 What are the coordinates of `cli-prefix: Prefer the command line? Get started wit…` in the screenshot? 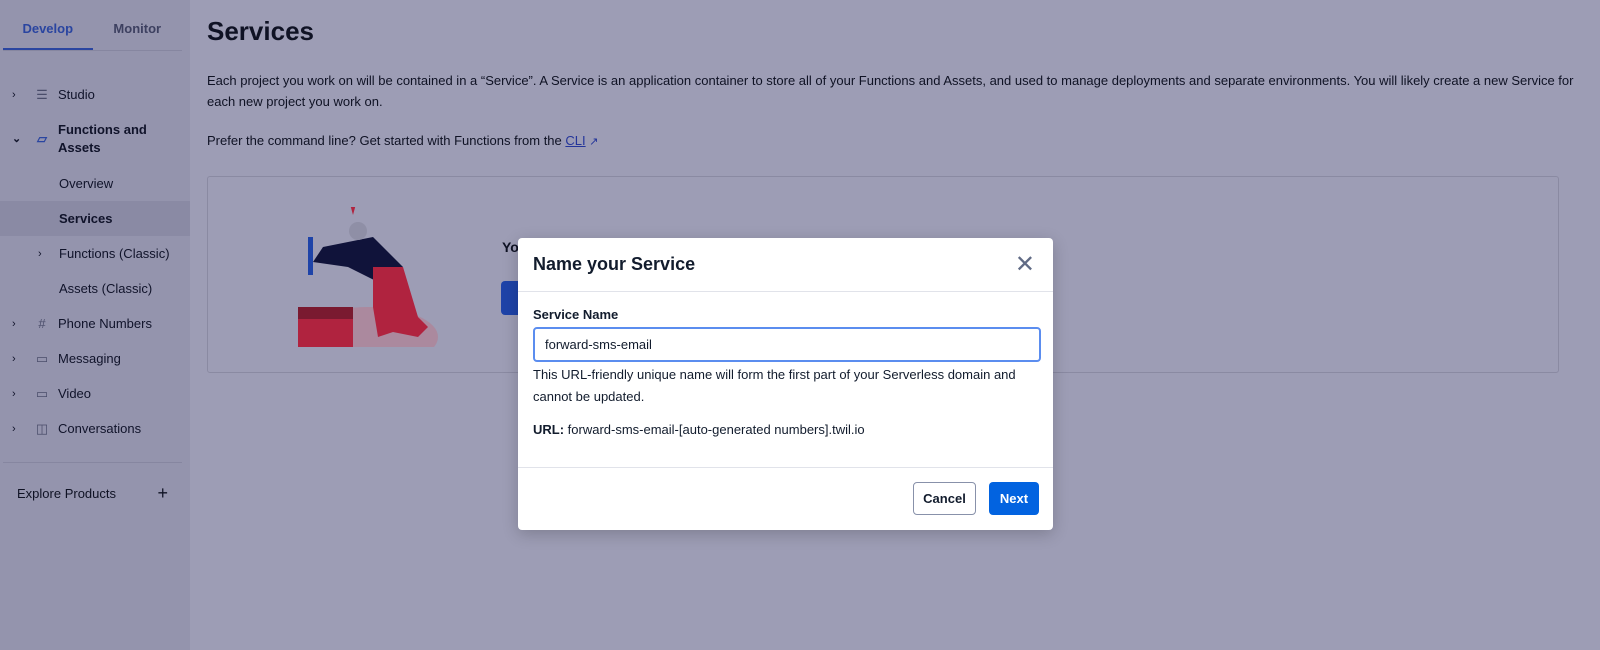 It's located at (386, 140).